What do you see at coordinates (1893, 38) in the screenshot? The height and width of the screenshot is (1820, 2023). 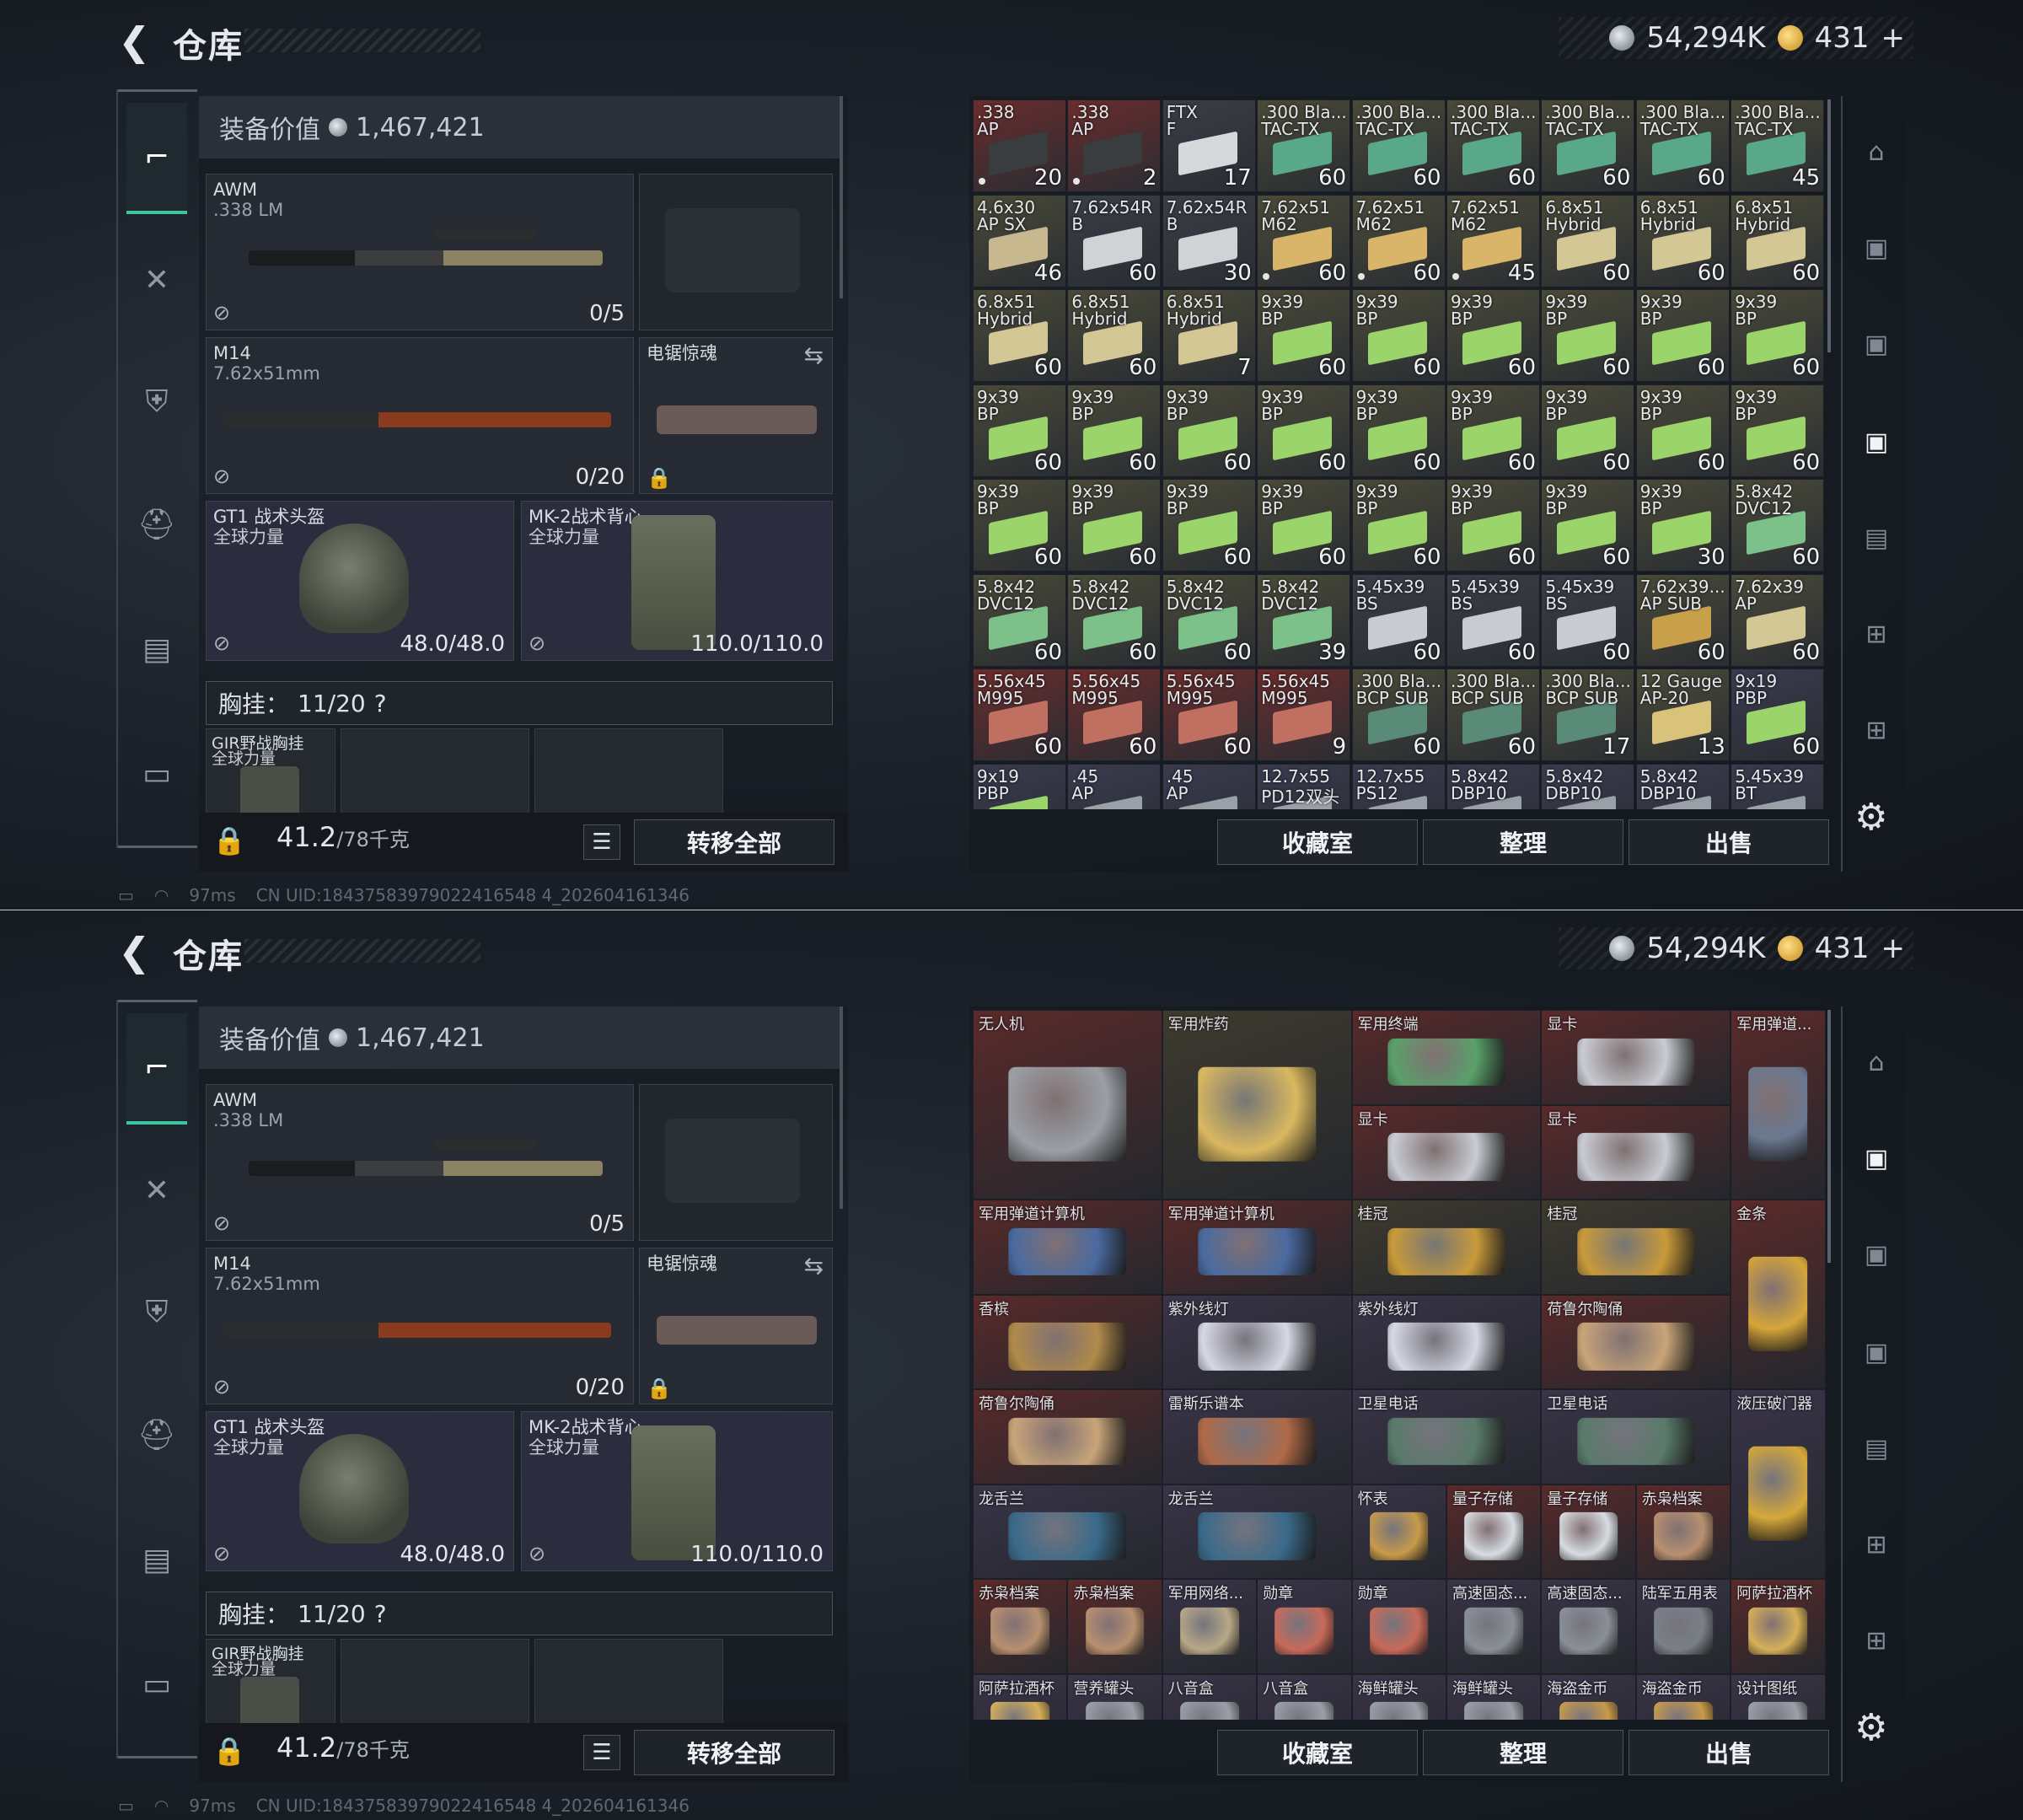 I see `gold-plus-button: +` at bounding box center [1893, 38].